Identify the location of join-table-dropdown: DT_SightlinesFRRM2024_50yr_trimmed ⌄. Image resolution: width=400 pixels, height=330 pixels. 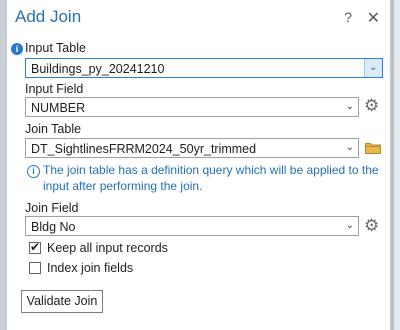
(192, 148).